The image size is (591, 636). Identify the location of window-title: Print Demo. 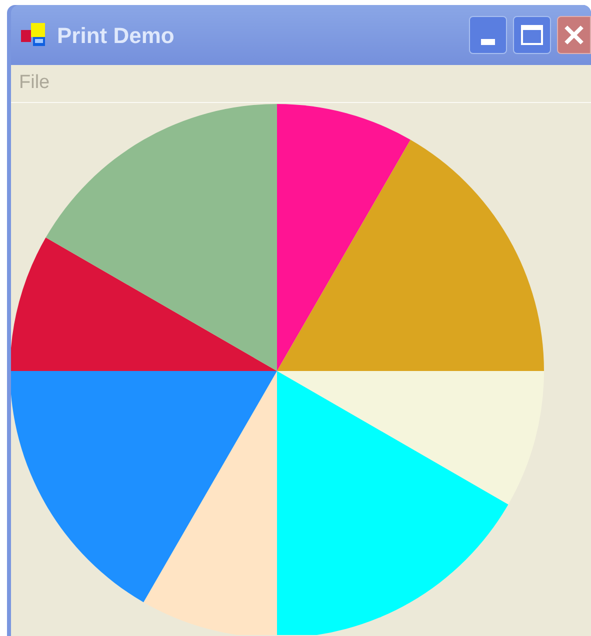
(115, 36).